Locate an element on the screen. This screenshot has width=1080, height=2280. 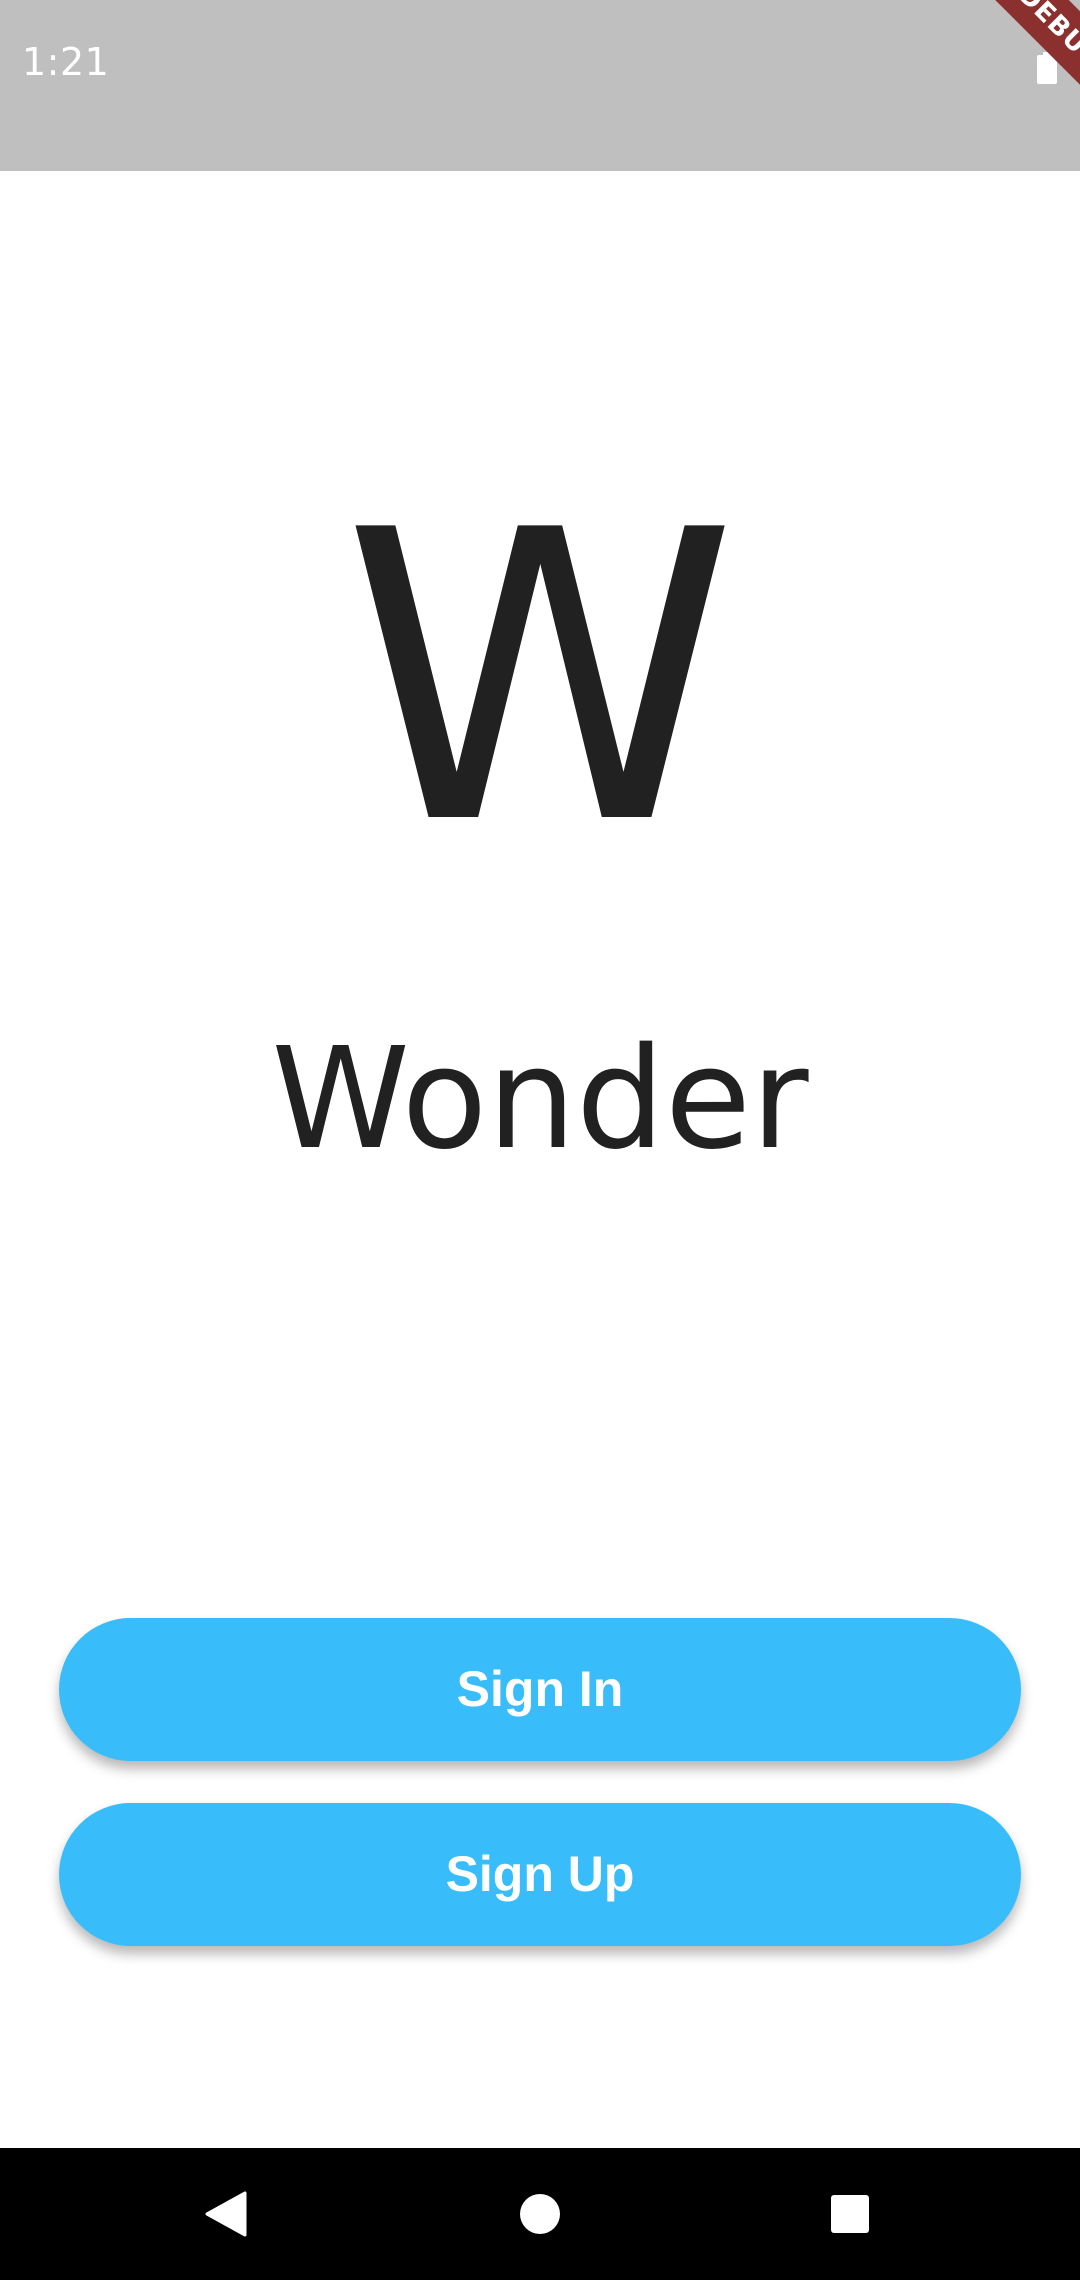
app-logo-letter: W is located at coordinates (540, 679).